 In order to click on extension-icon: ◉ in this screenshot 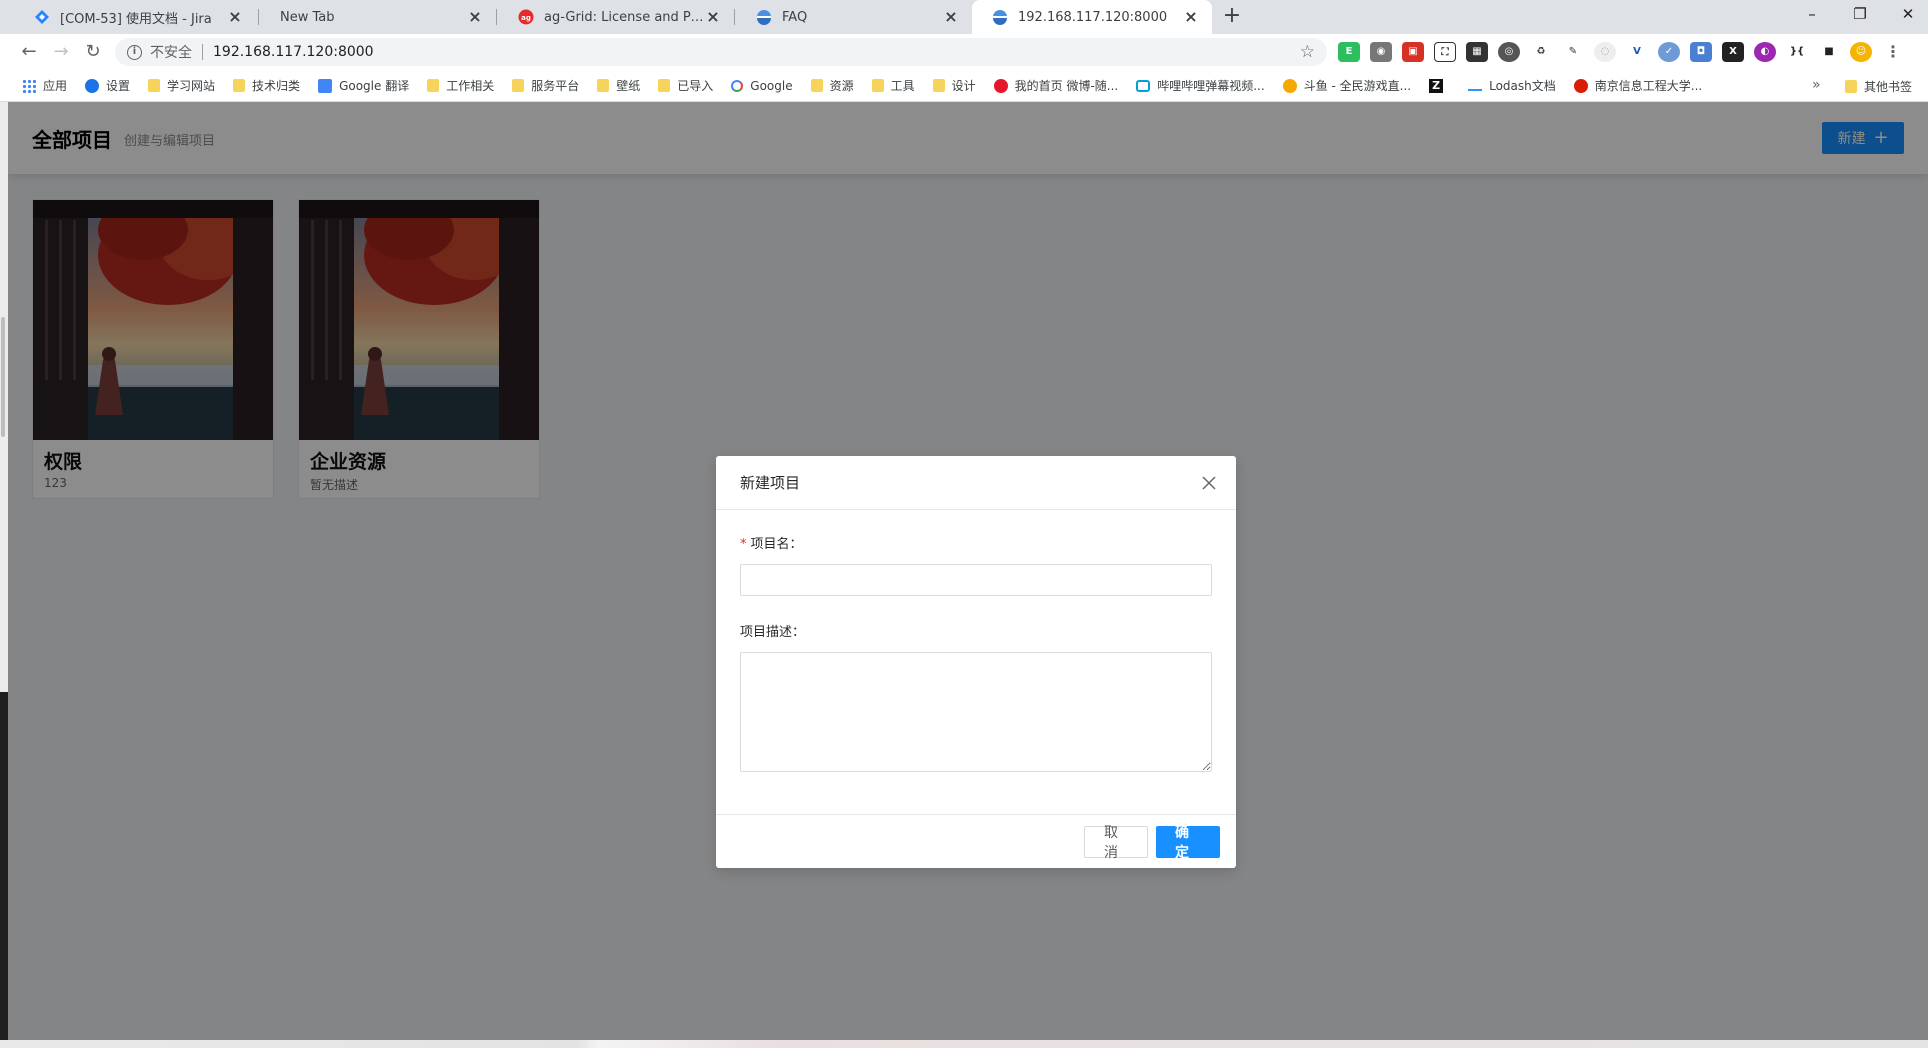, I will do `click(1381, 52)`.